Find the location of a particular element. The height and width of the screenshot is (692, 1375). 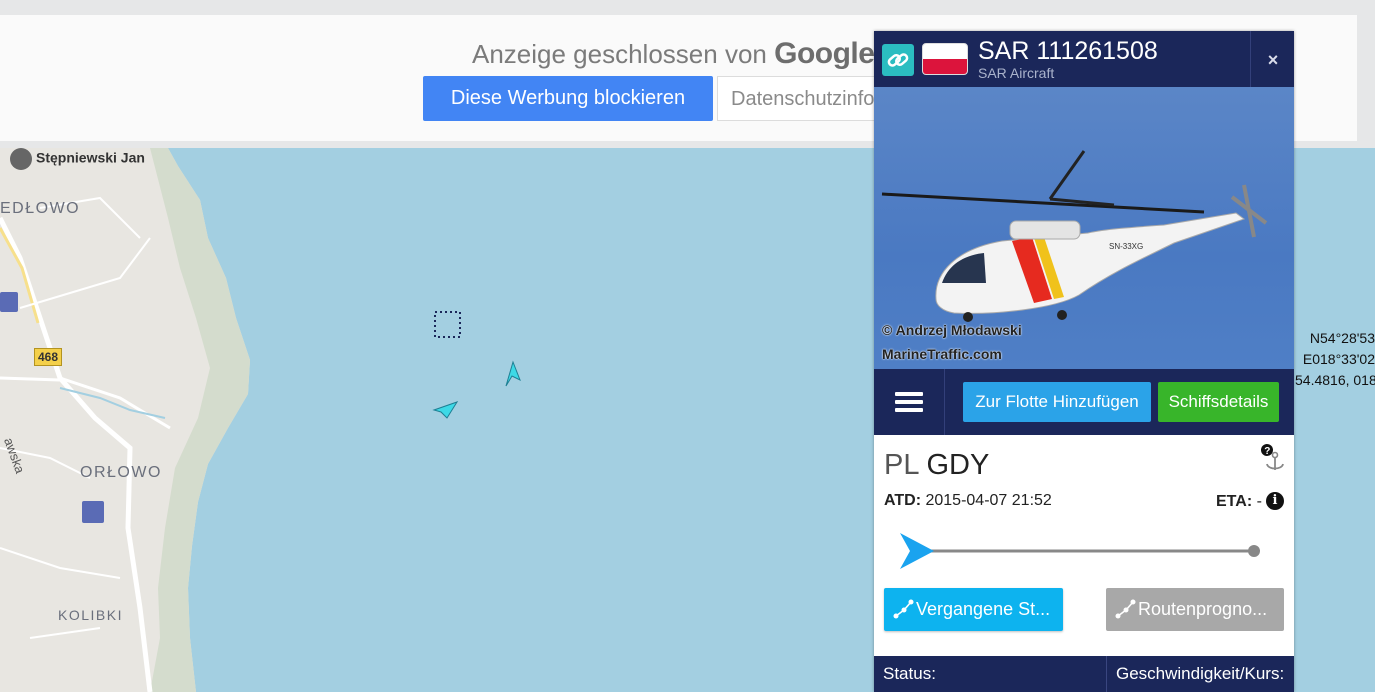

vessel-progress-arrow is located at coordinates (917, 551).